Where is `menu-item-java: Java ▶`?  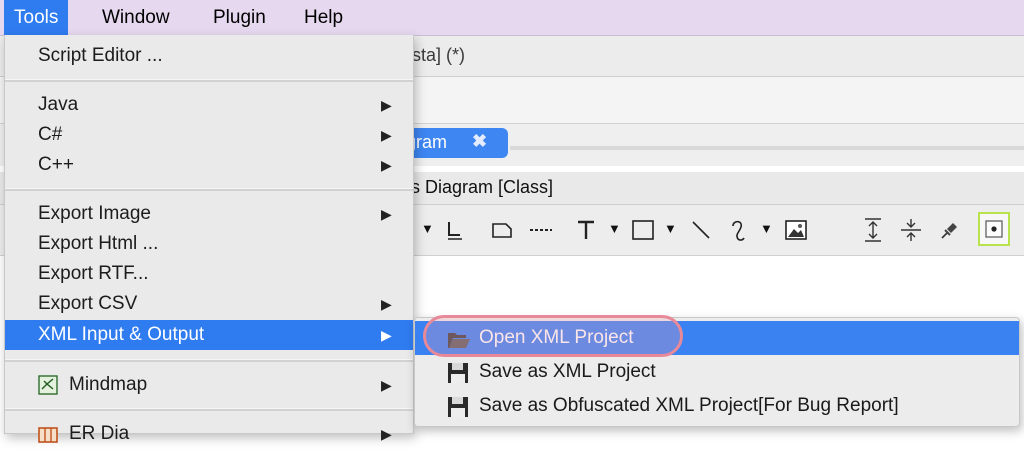 menu-item-java: Java ▶ is located at coordinates (209, 105).